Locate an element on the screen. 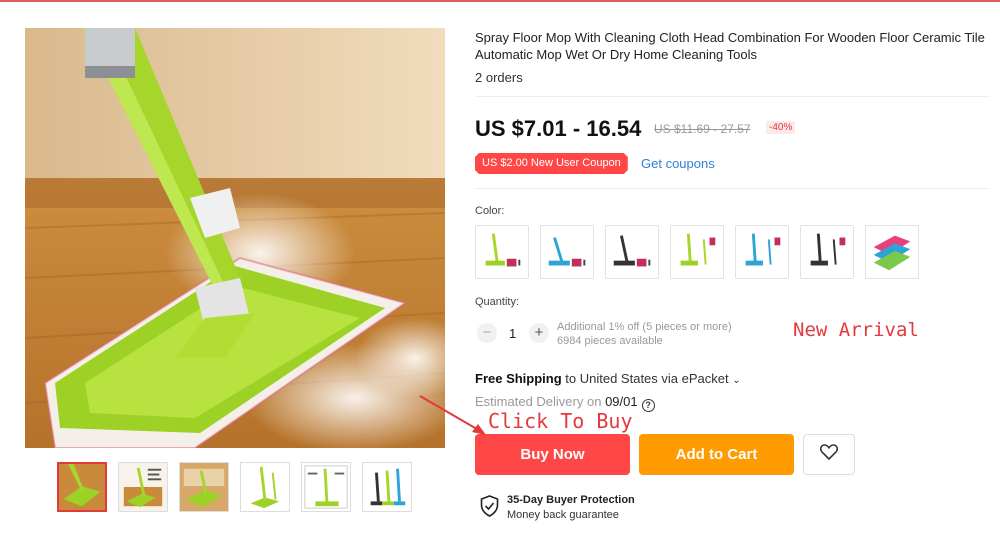 The width and height of the screenshot is (1000, 538). swatch-cloth-pads is located at coordinates (892, 252).